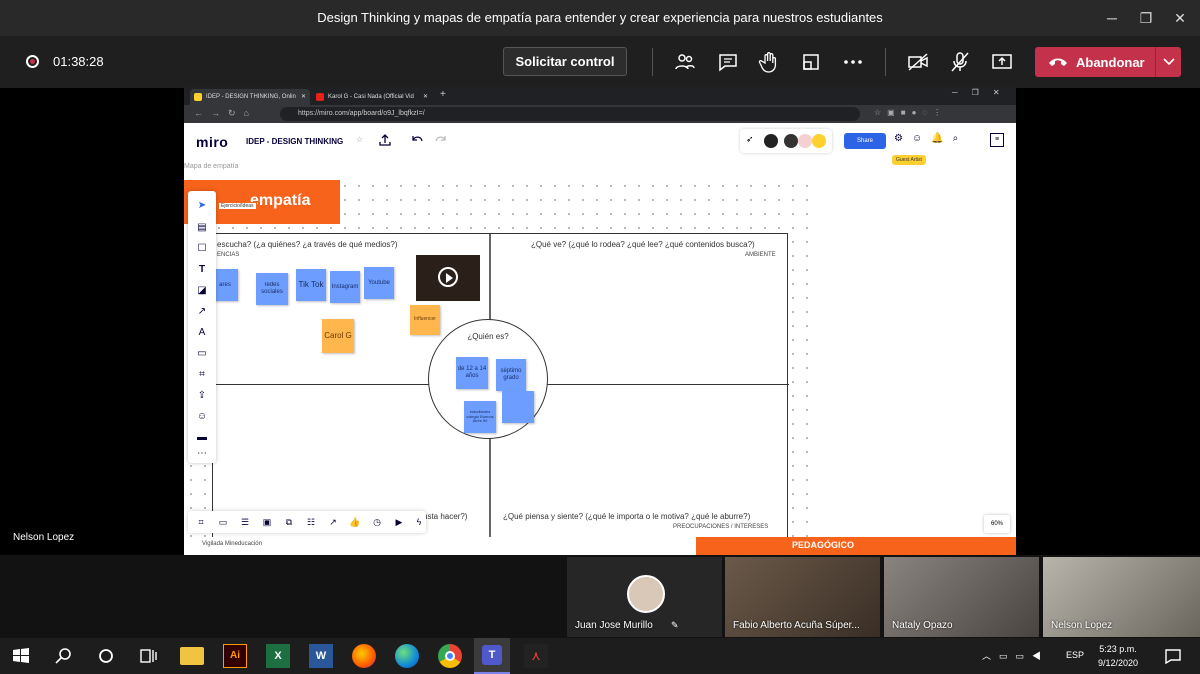  I want to click on collaborators: ➶, so click(786, 141).